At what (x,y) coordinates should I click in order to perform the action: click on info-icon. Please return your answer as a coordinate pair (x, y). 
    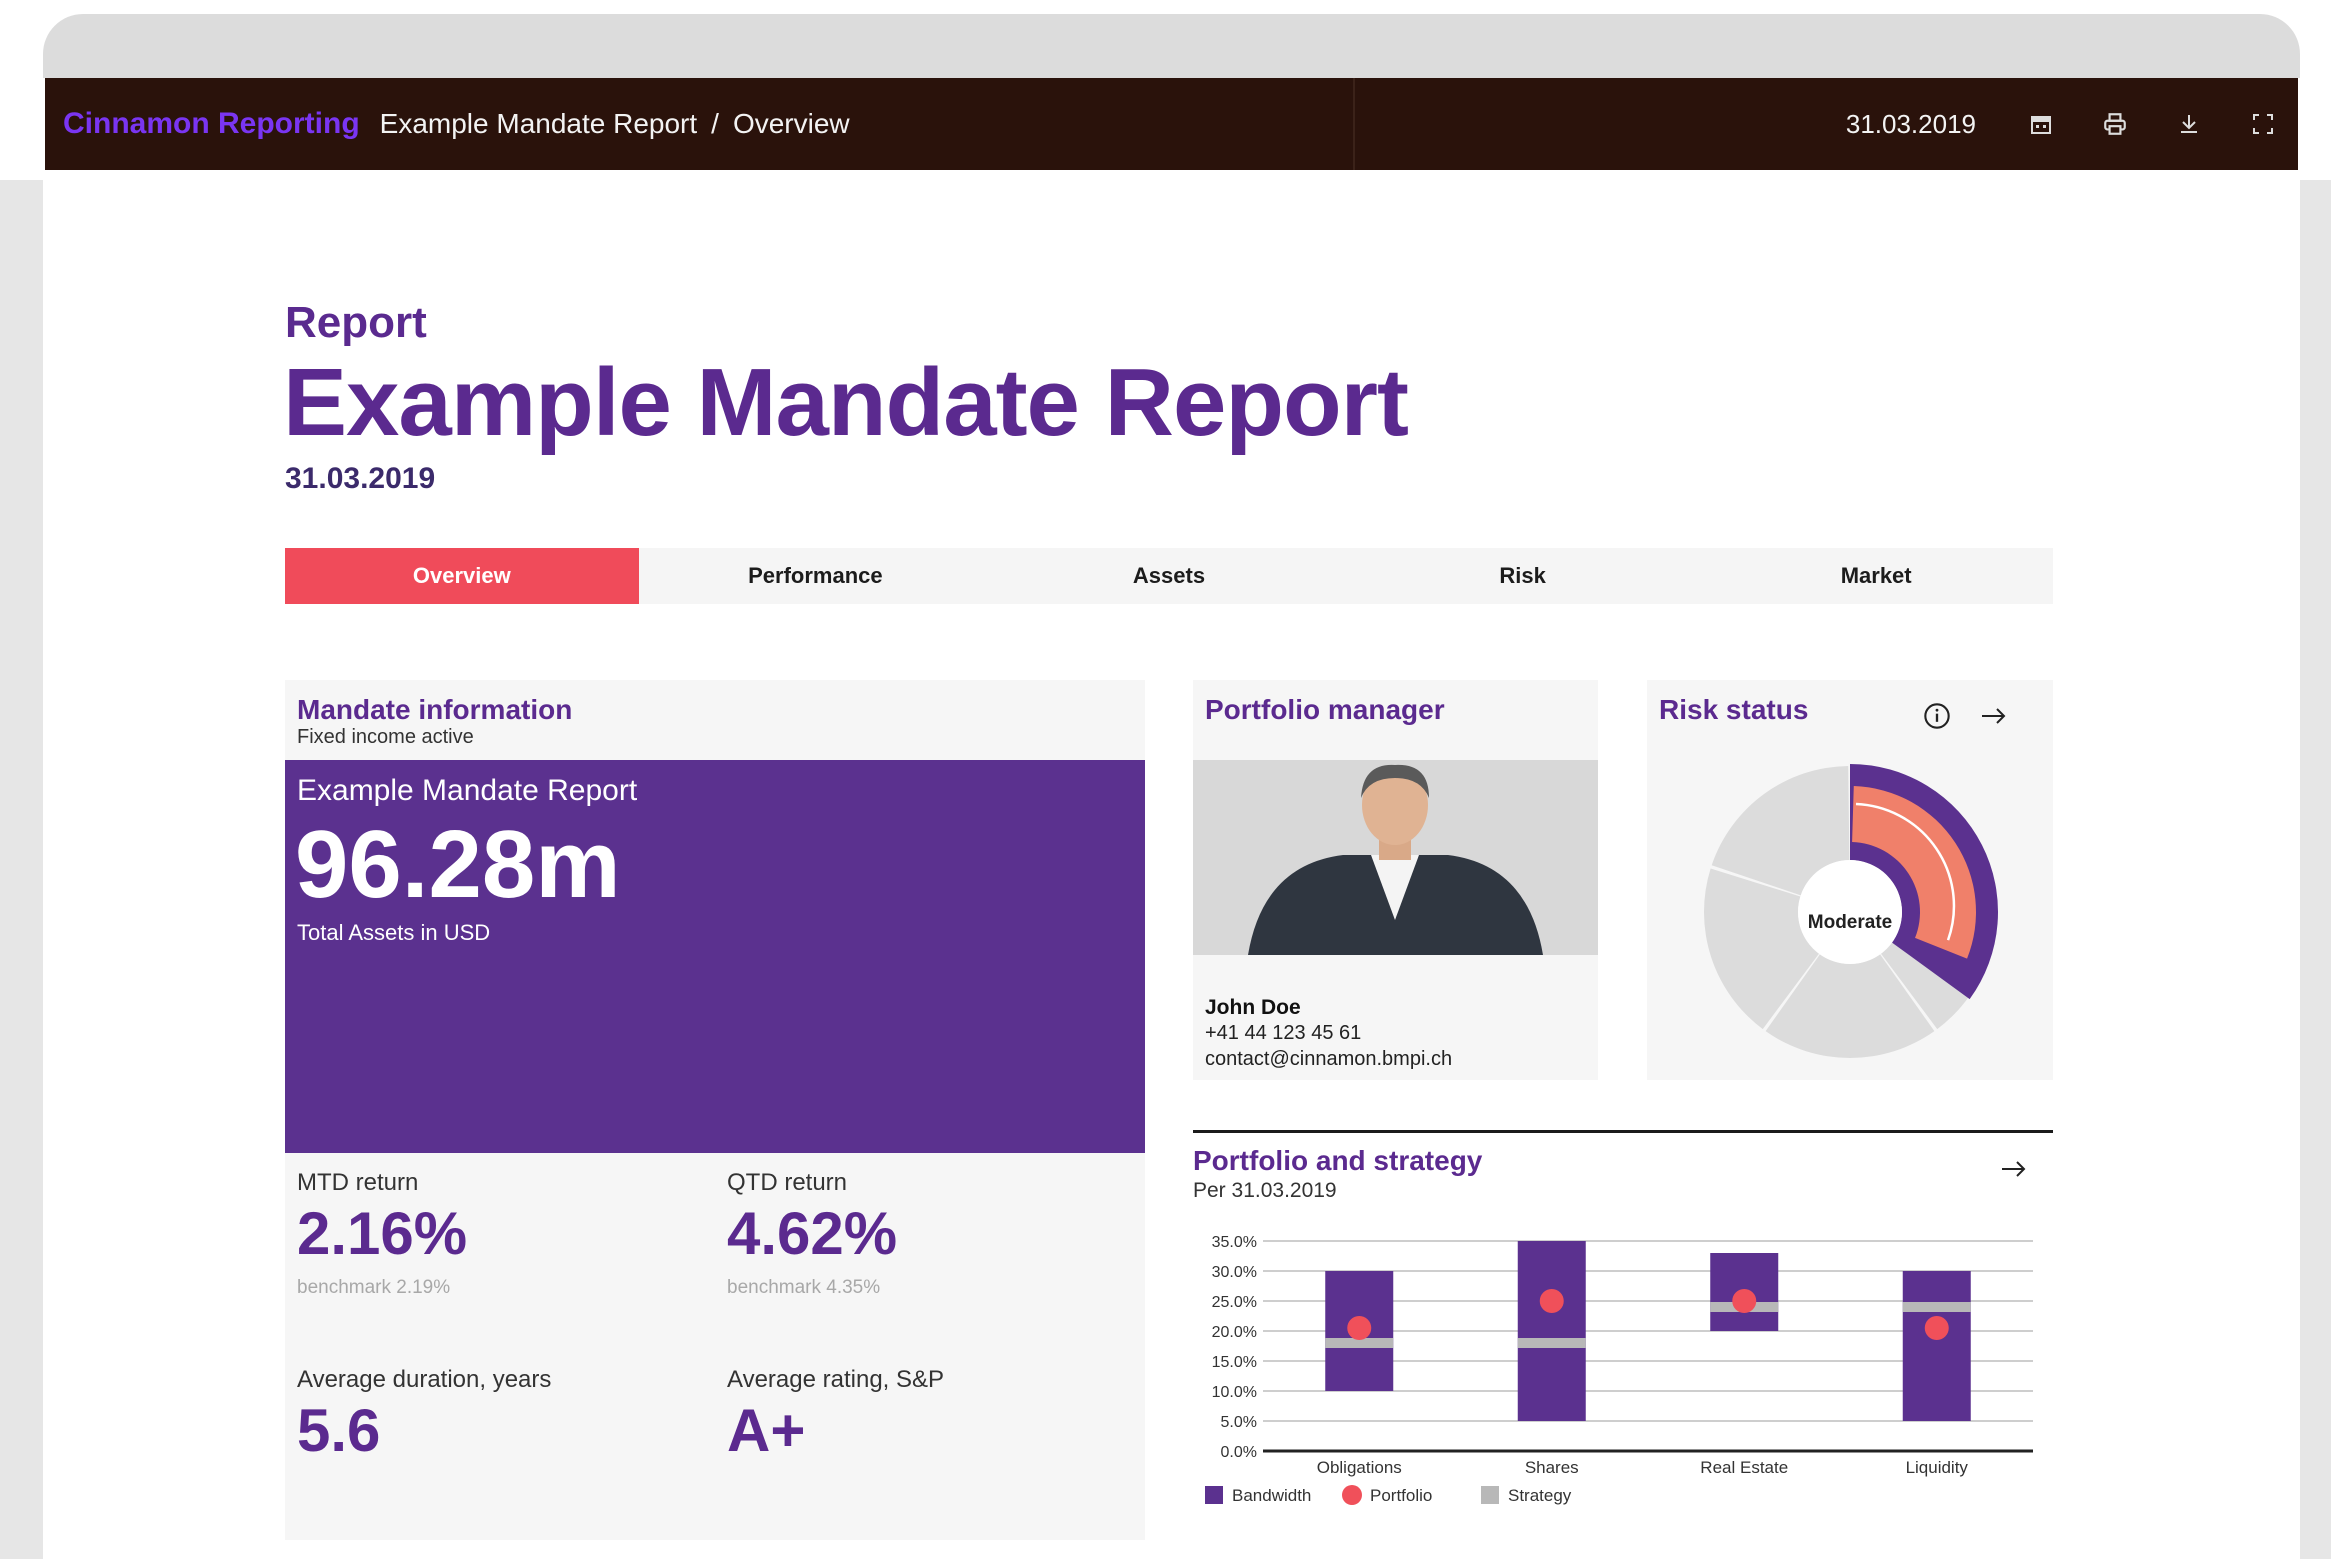
    Looking at the image, I should click on (1937, 718).